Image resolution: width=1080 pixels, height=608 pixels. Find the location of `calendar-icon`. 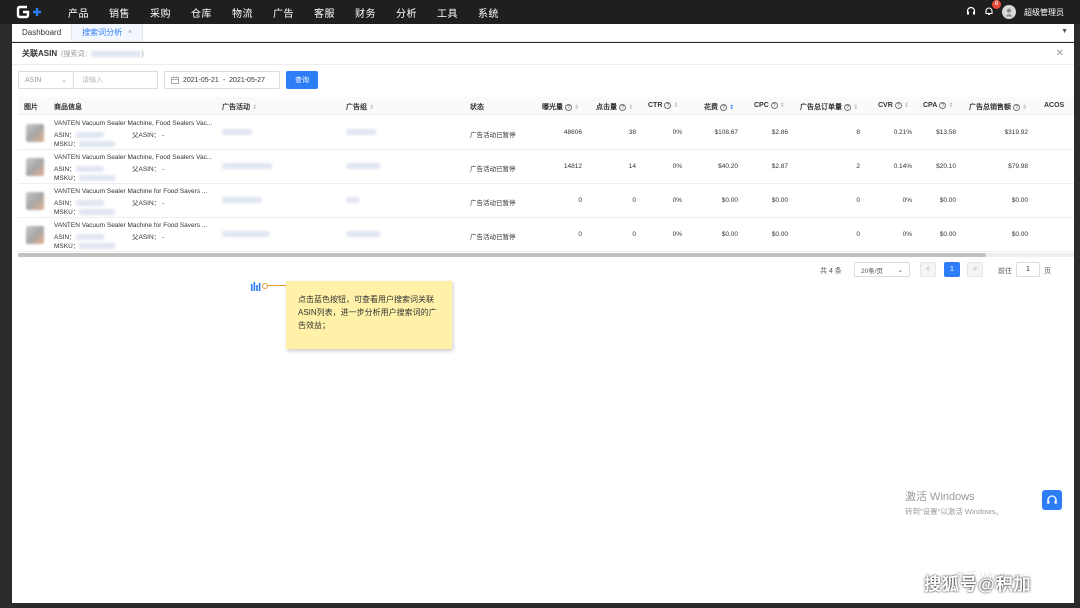

calendar-icon is located at coordinates (175, 80).